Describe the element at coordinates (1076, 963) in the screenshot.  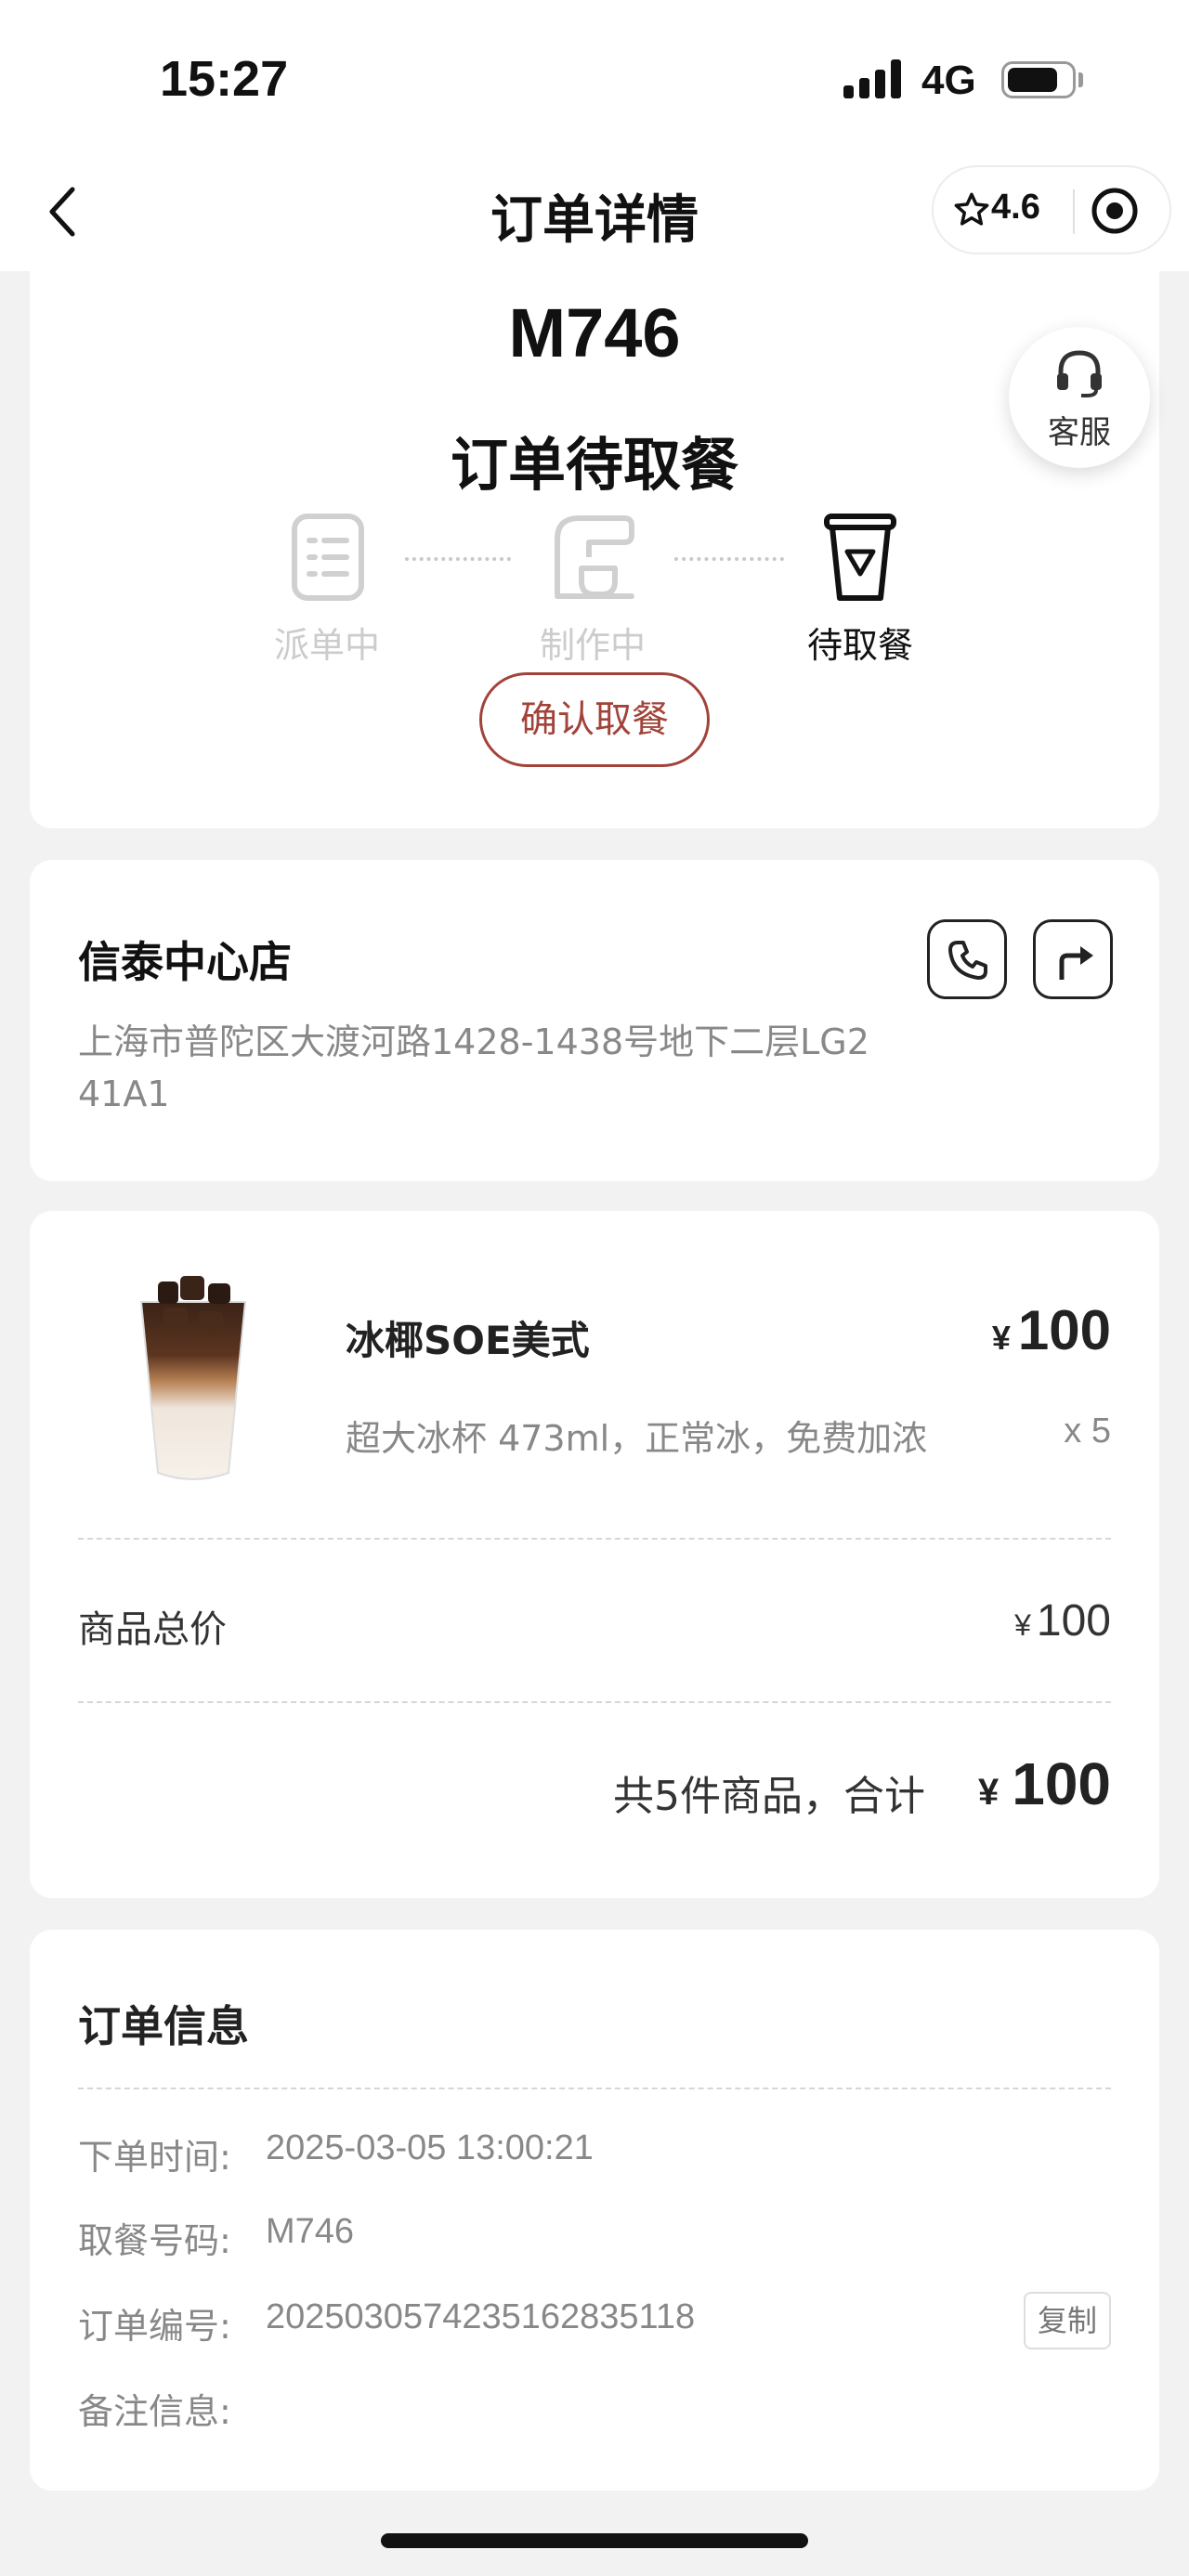
I see `directions-icon` at that location.